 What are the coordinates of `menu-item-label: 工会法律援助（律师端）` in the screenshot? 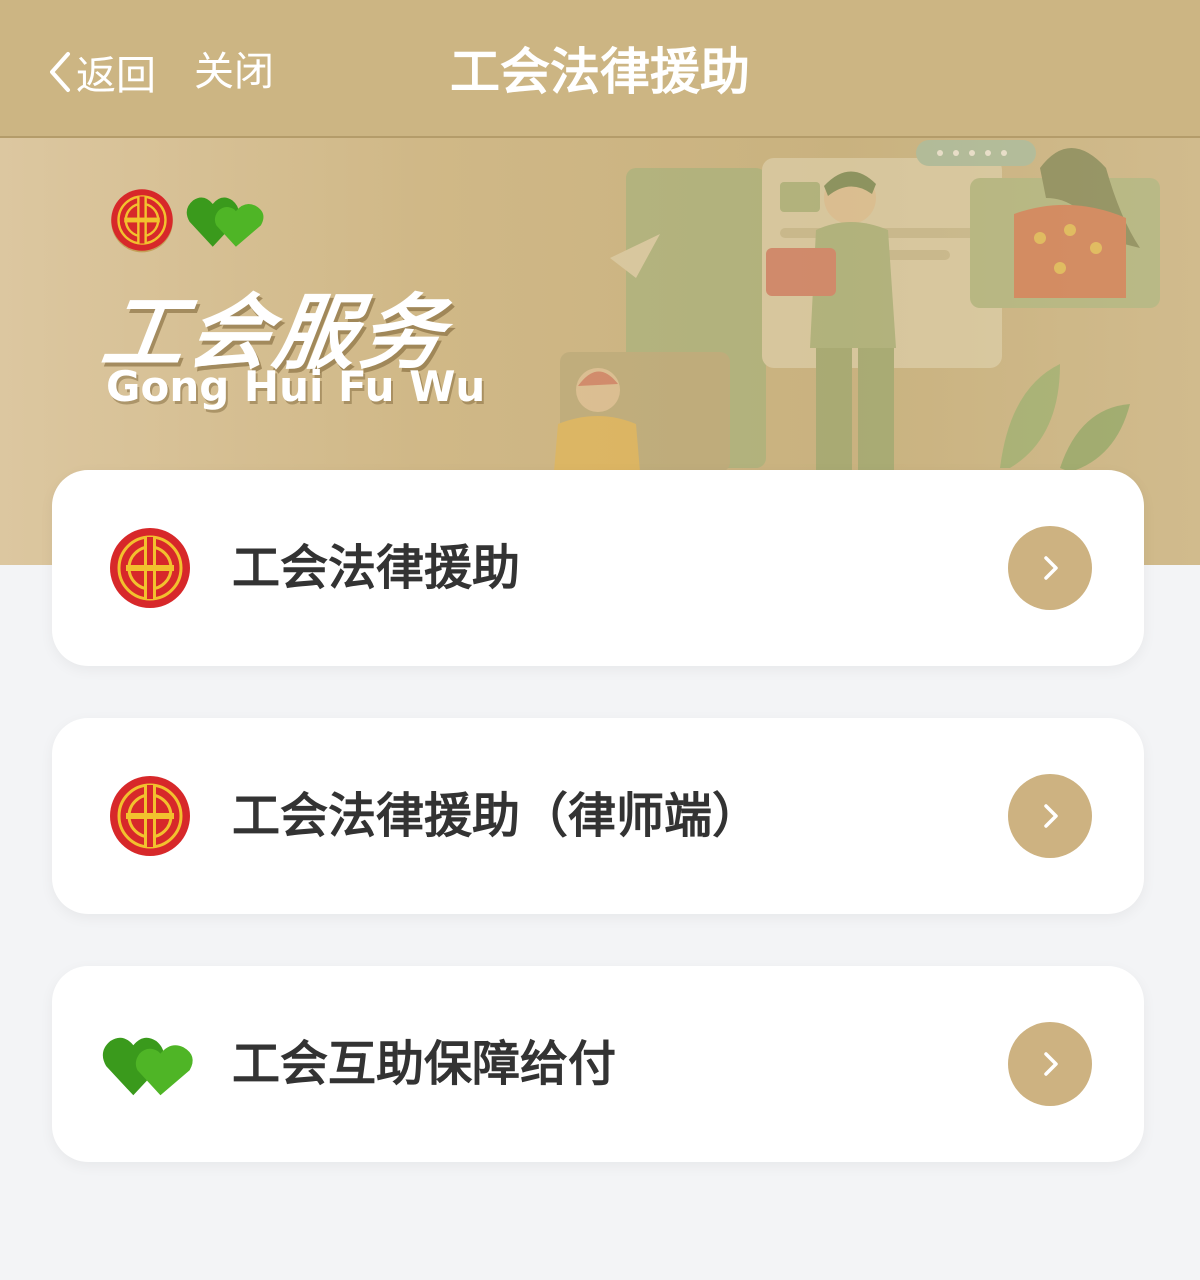 It's located at (496, 816).